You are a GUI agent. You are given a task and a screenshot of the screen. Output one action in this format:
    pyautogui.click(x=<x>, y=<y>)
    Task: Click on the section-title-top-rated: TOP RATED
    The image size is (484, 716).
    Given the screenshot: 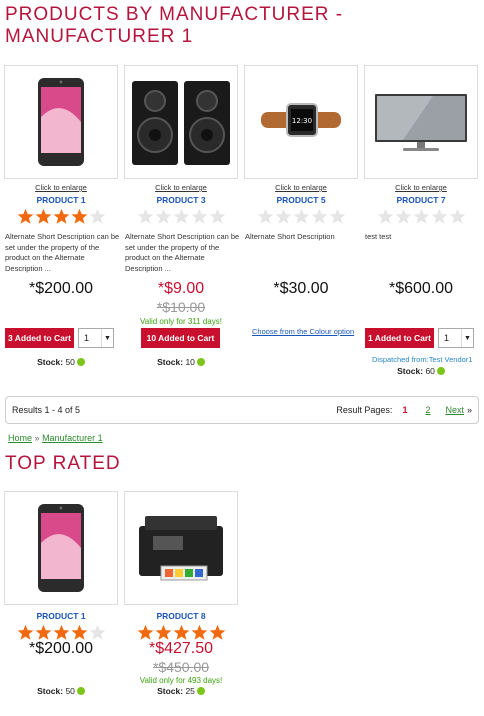 What is the action you would take?
    pyautogui.click(x=63, y=463)
    